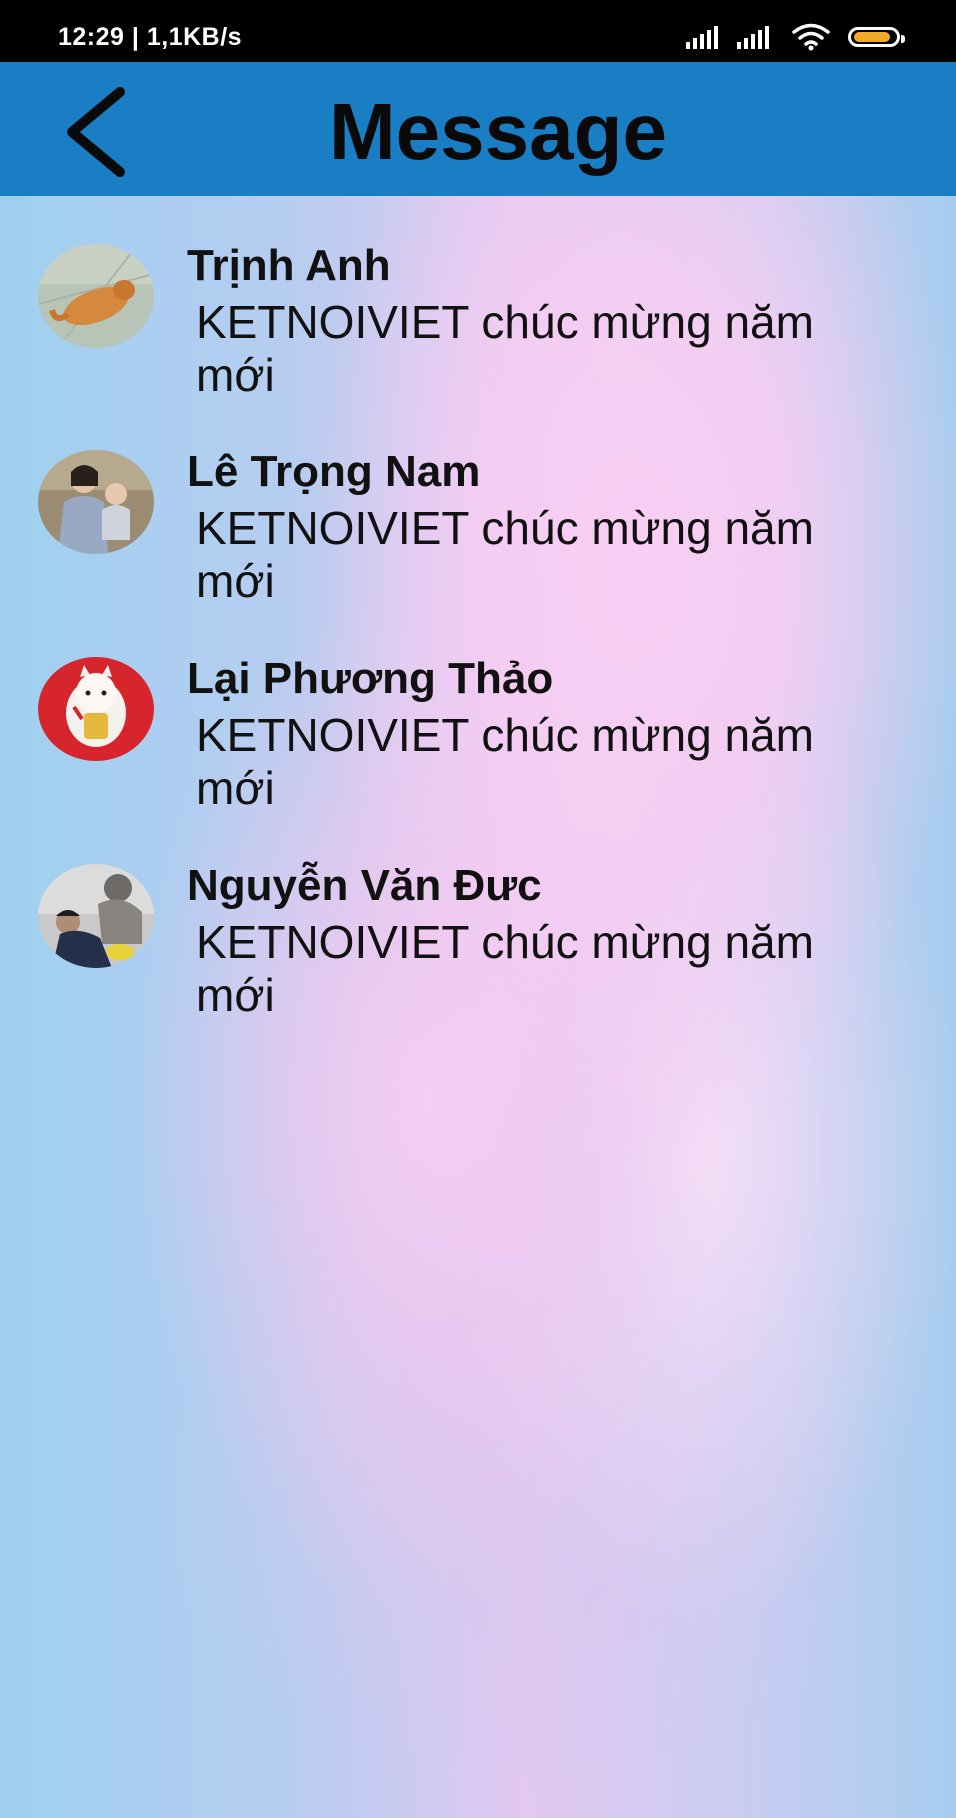  I want to click on sender-name: Trịnh Anh, so click(289, 265).